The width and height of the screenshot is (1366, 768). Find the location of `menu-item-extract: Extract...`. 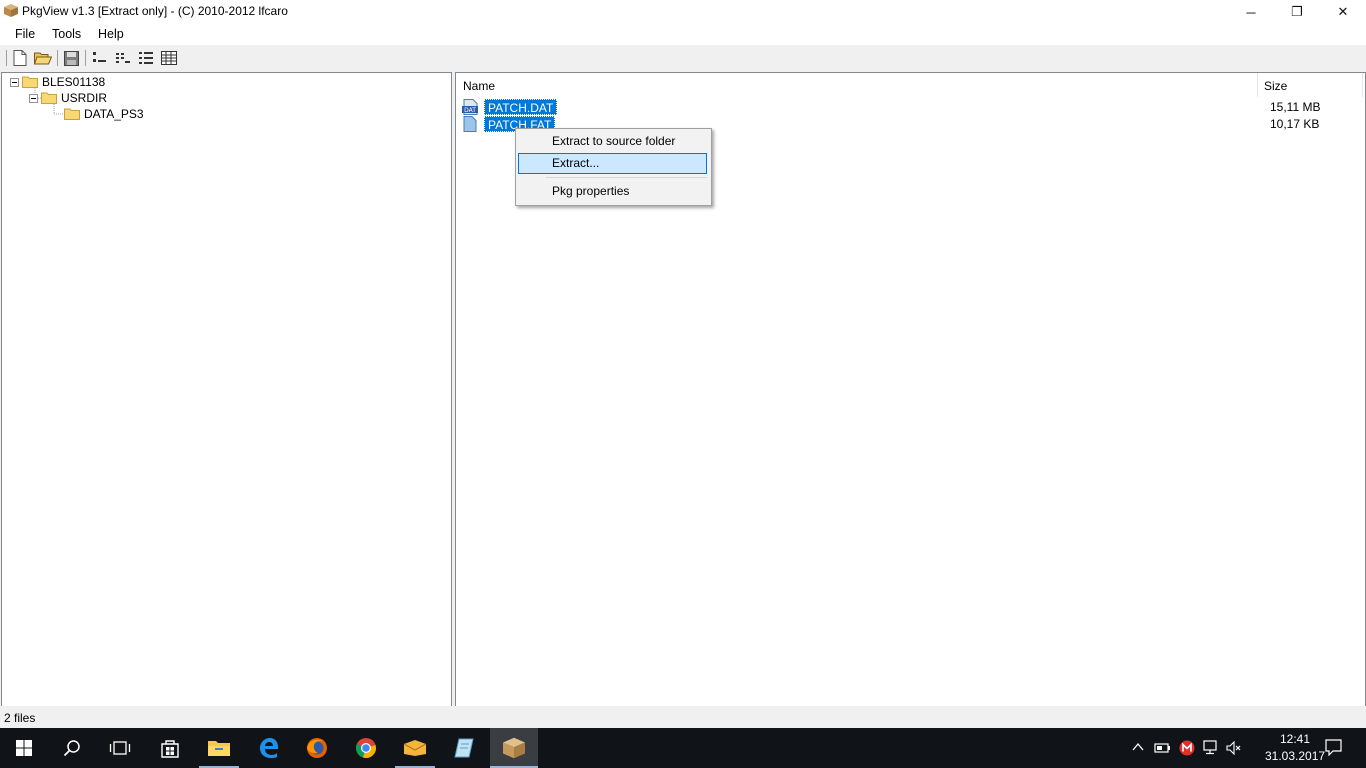

menu-item-extract: Extract... is located at coordinates (612, 163).